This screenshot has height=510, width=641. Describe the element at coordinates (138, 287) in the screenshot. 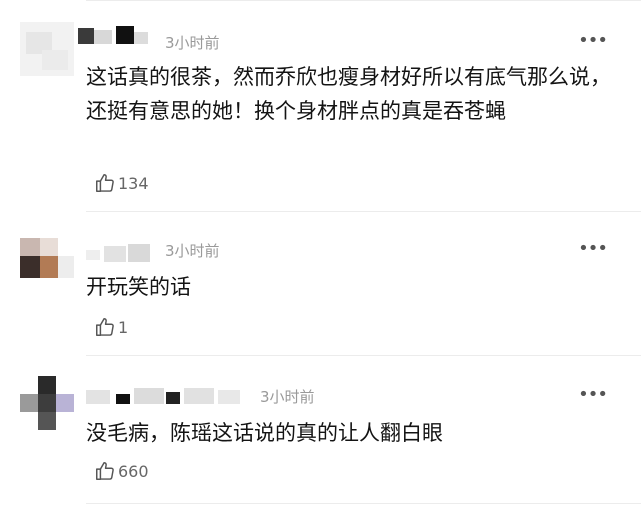

I see `comment-text: 开玩笑的话` at that location.